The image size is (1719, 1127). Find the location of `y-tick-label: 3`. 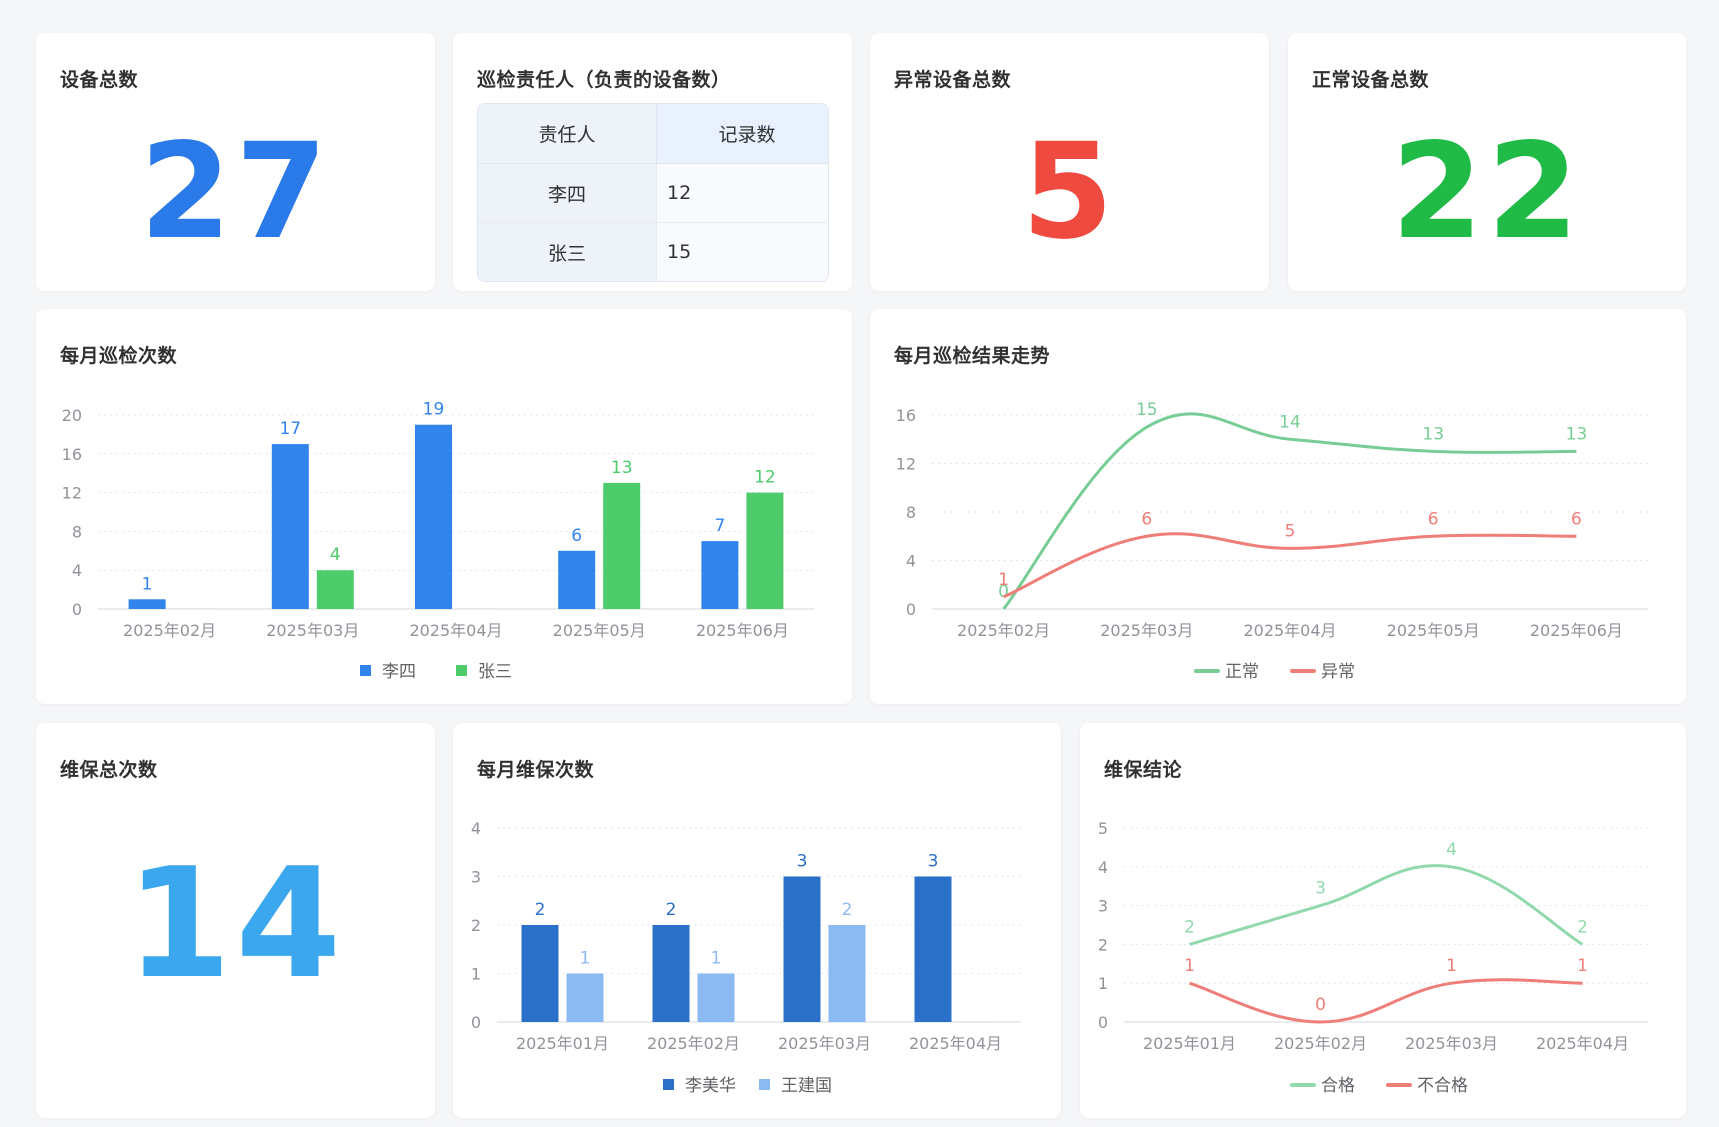

y-tick-label: 3 is located at coordinates (1103, 906).